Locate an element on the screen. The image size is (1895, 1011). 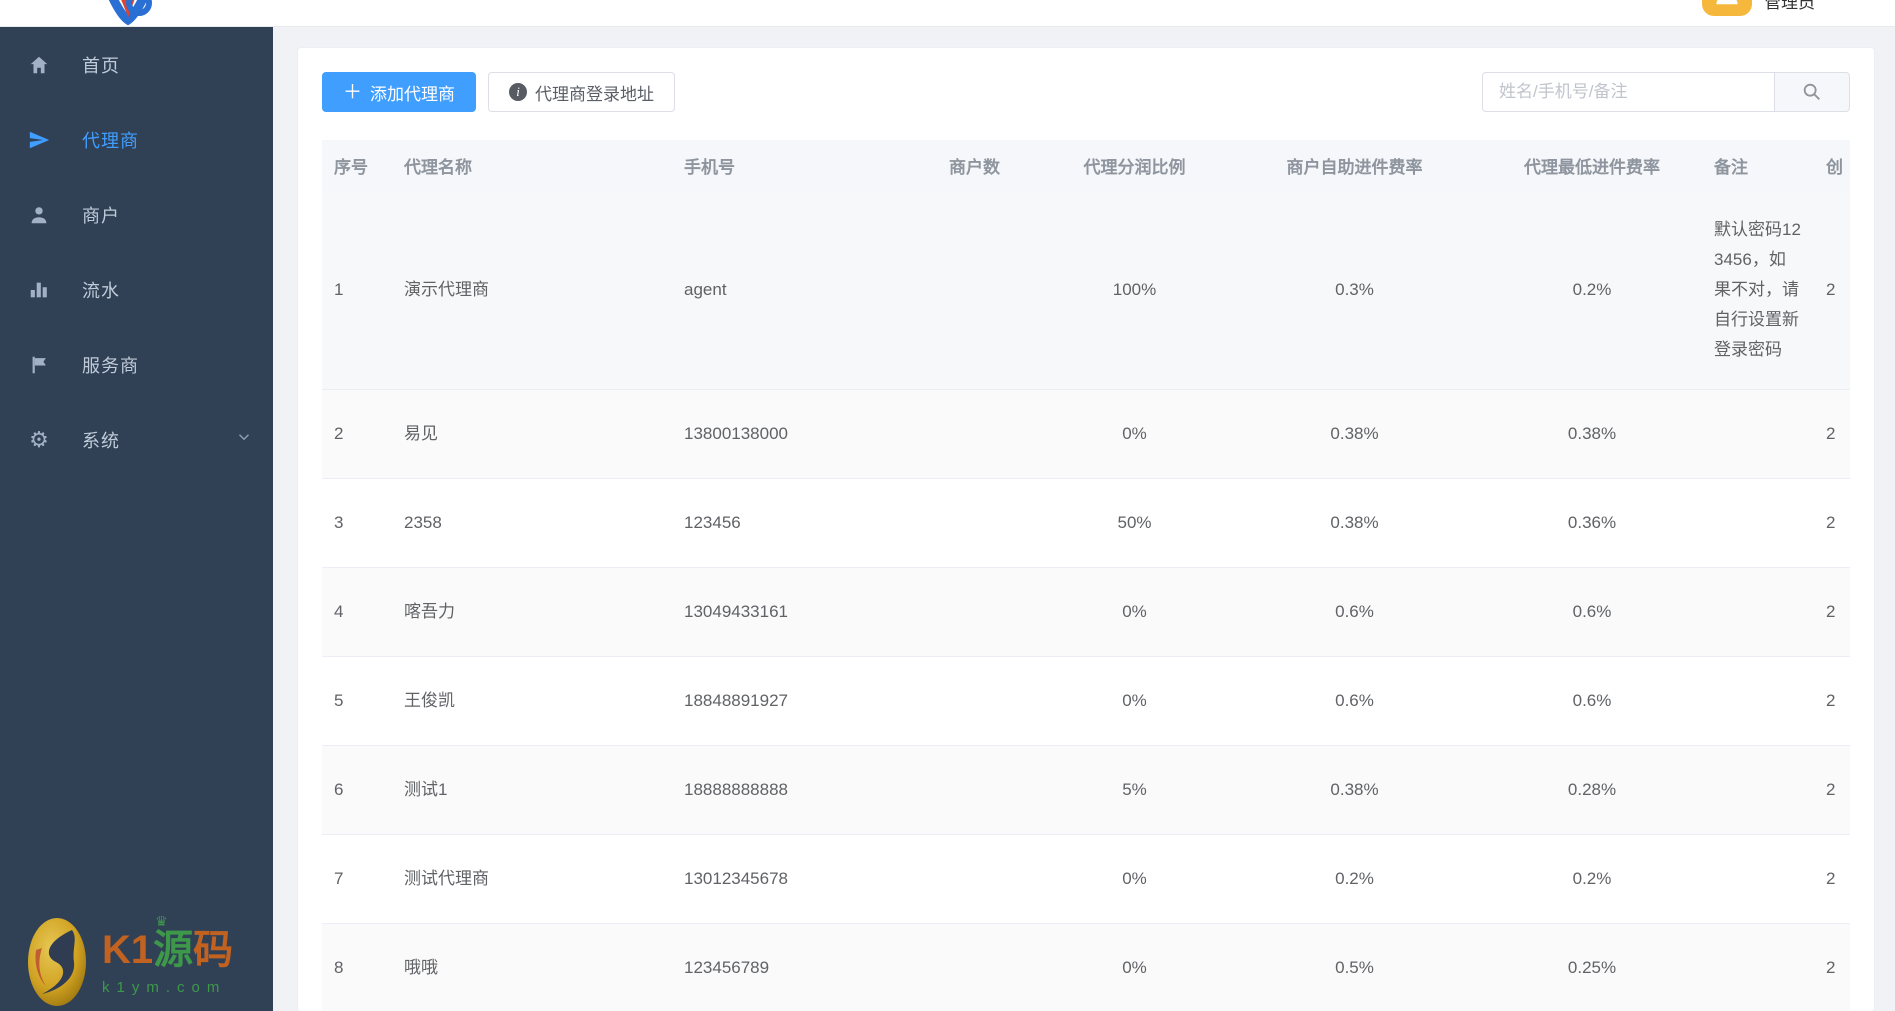
sidebar-item-providers: 服务商 is located at coordinates (136, 364).